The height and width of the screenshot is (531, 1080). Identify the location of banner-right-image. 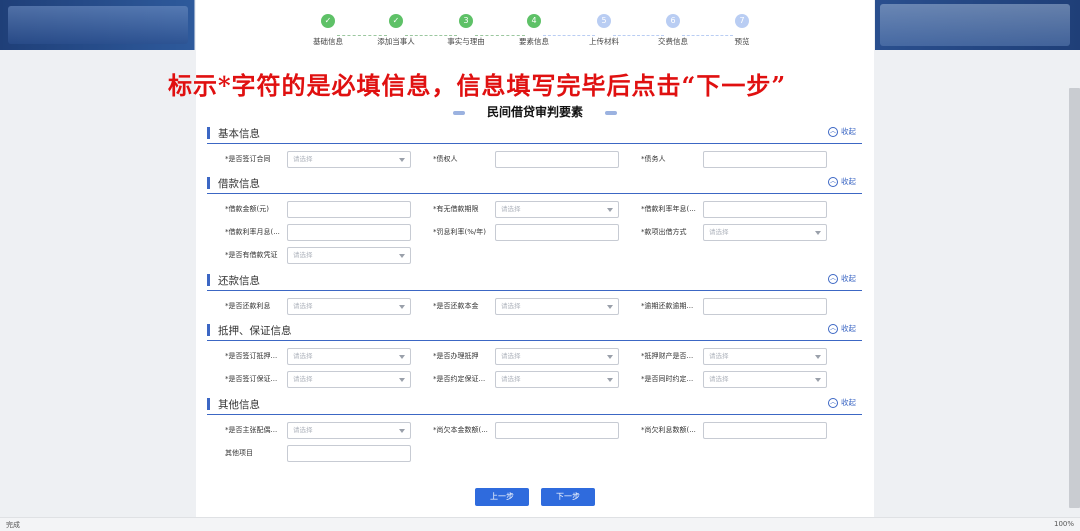
(975, 25).